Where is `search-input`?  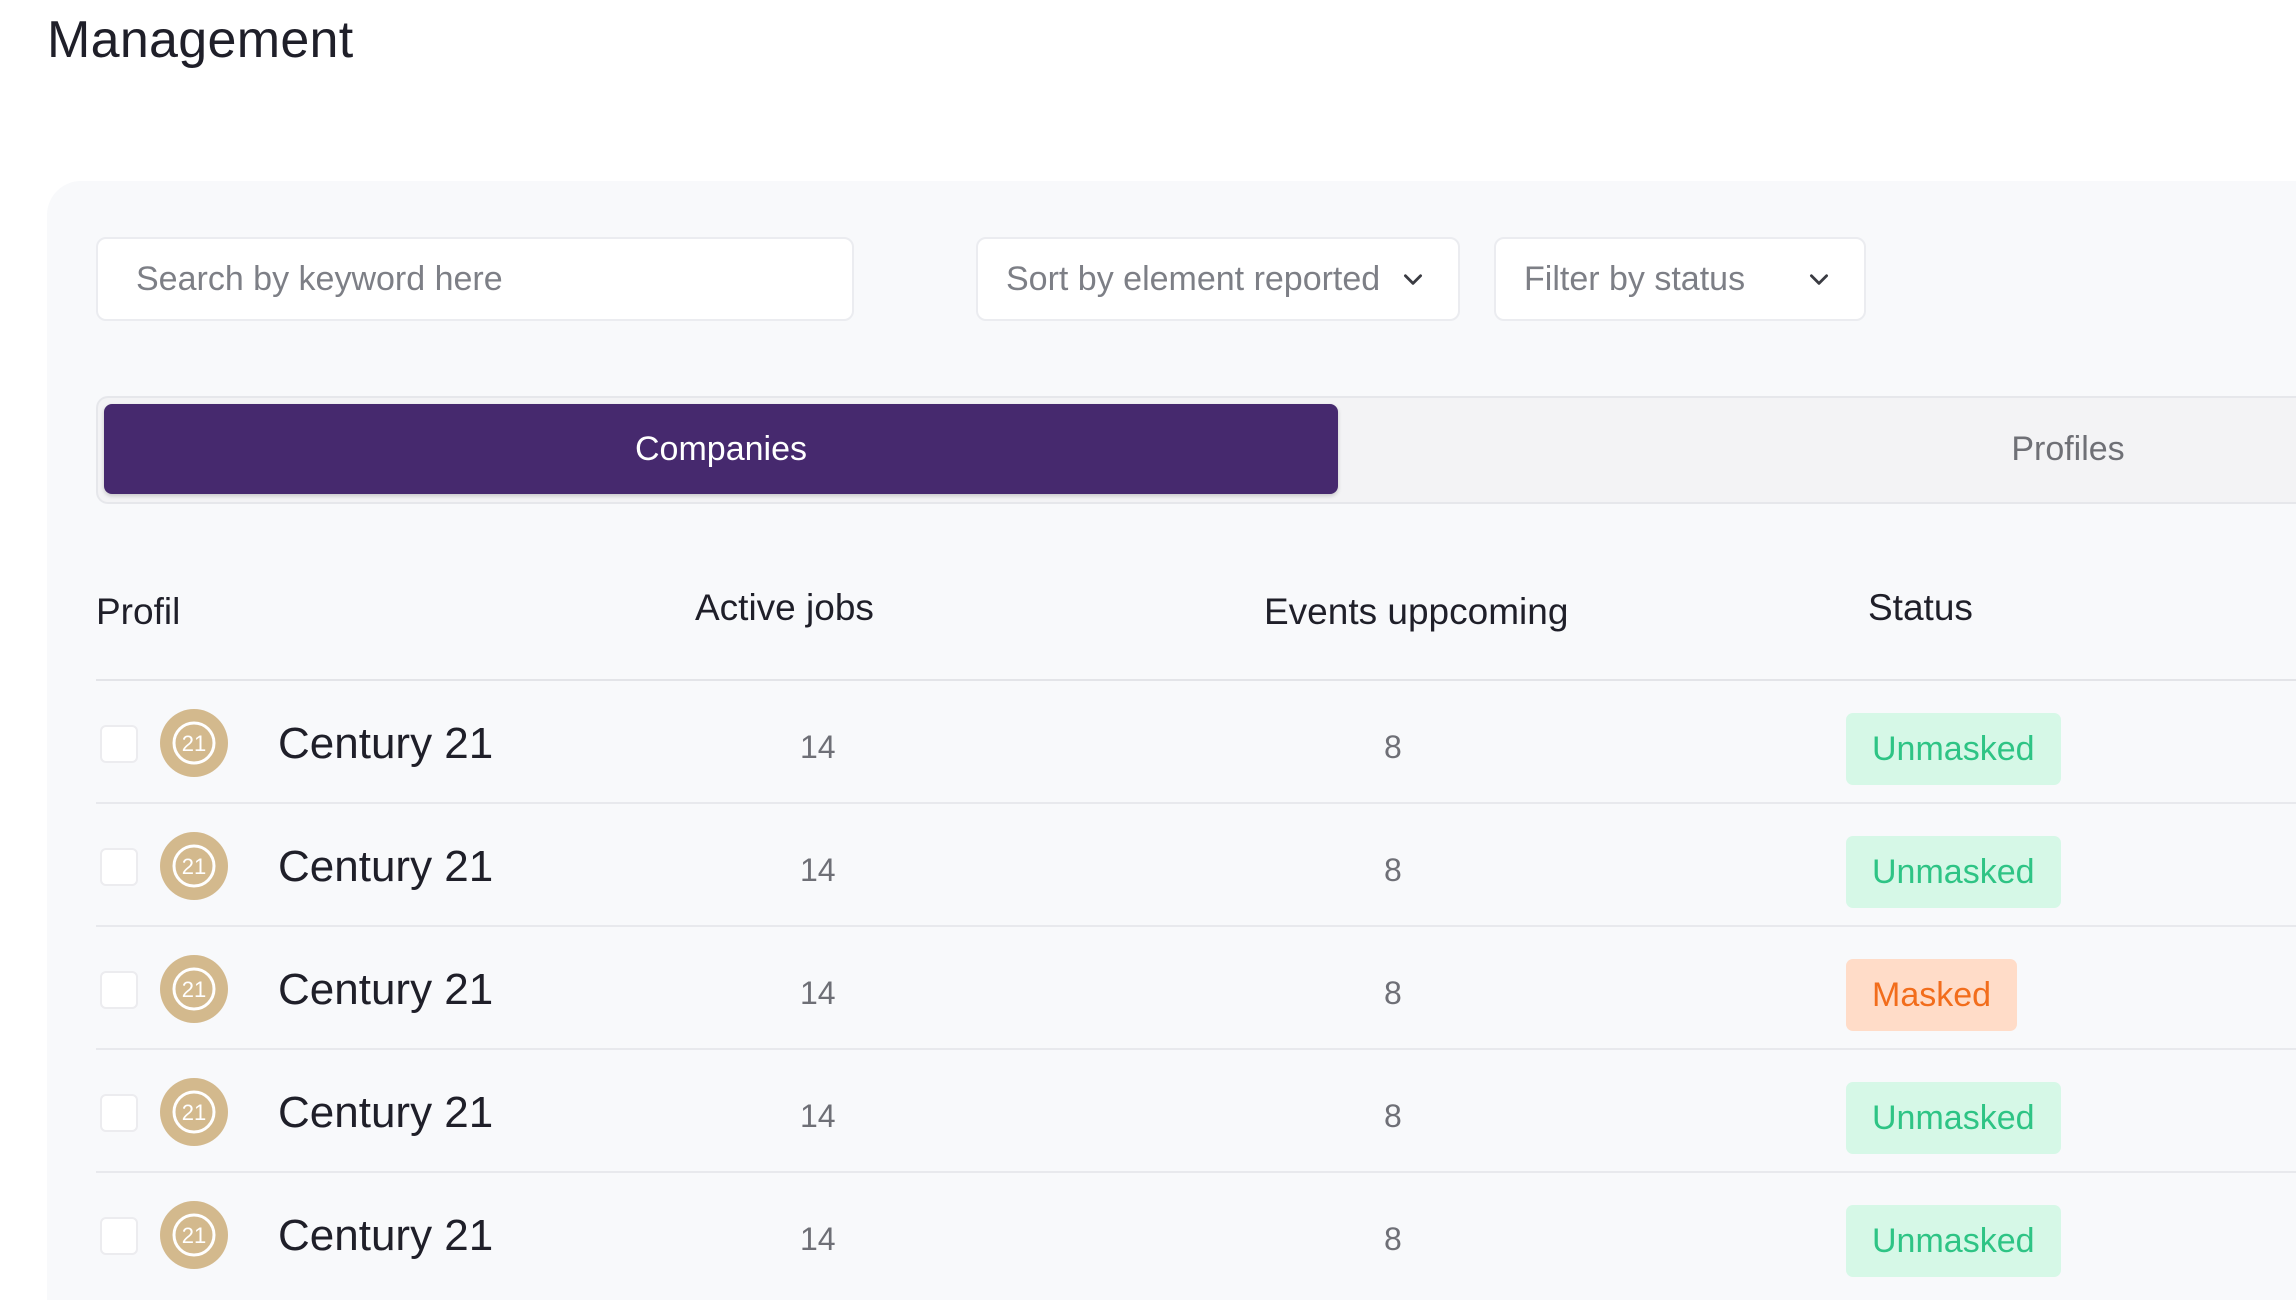
search-input is located at coordinates (475, 279).